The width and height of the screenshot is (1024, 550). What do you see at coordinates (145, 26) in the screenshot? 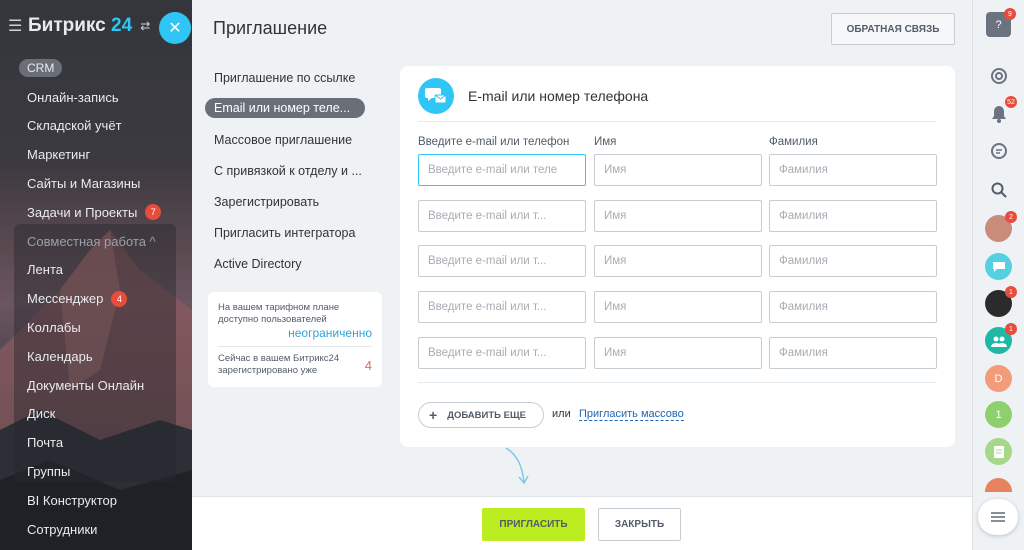
I see `swap-icon: ⇄` at bounding box center [145, 26].